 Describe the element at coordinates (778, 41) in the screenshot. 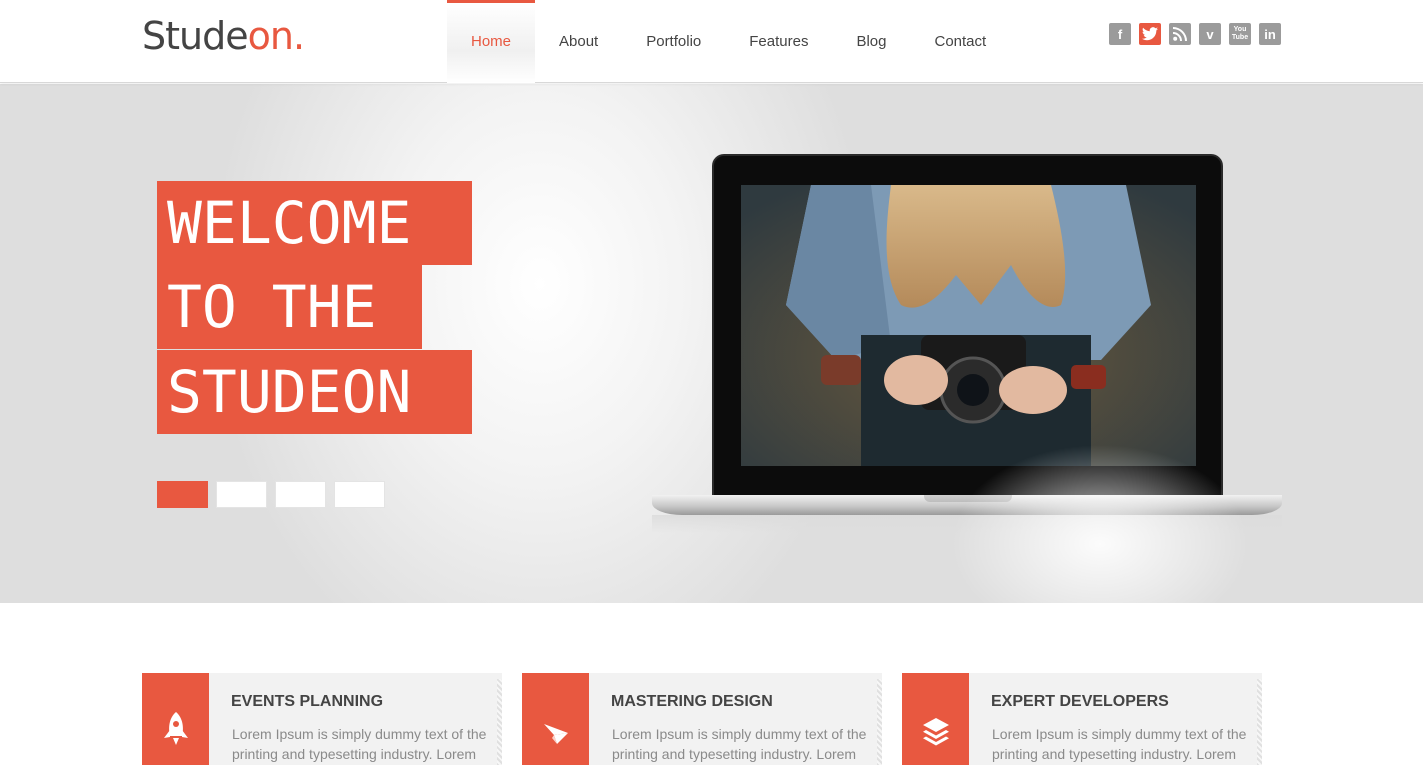

I see `nav-item-features: Features` at that location.